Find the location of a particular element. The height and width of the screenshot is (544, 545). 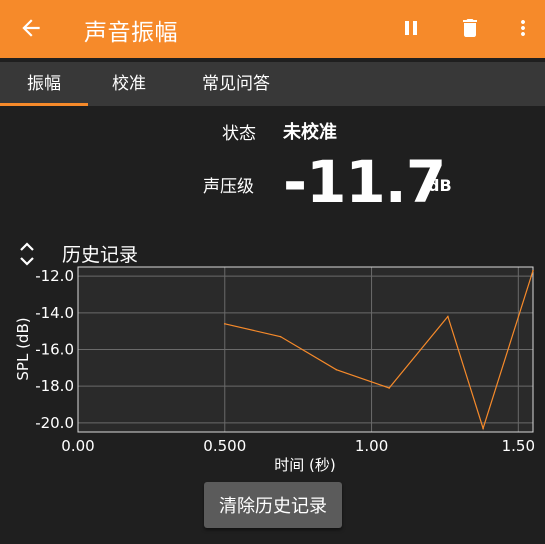

pause-icon is located at coordinates (411, 28).